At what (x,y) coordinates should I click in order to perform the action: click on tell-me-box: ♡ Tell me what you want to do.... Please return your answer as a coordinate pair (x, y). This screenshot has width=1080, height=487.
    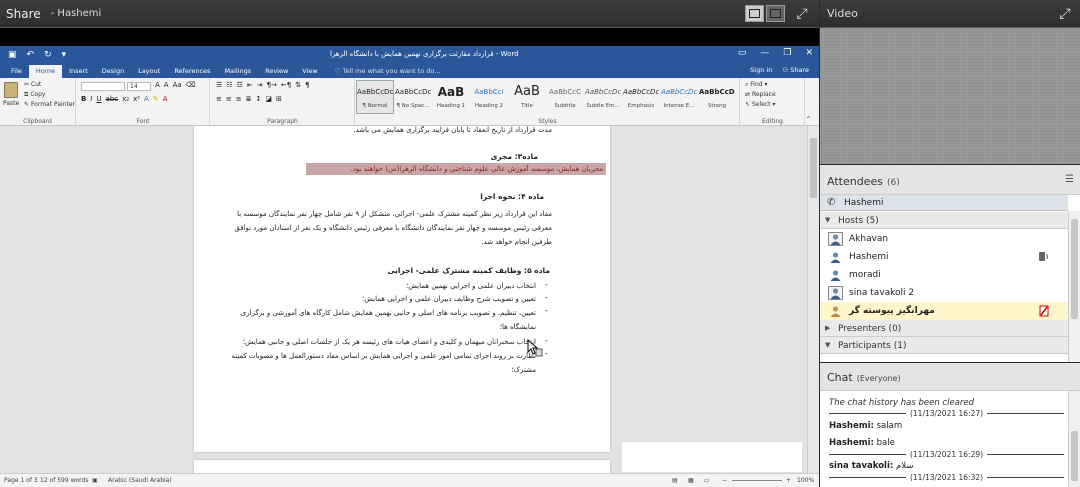
    Looking at the image, I should click on (388, 71).